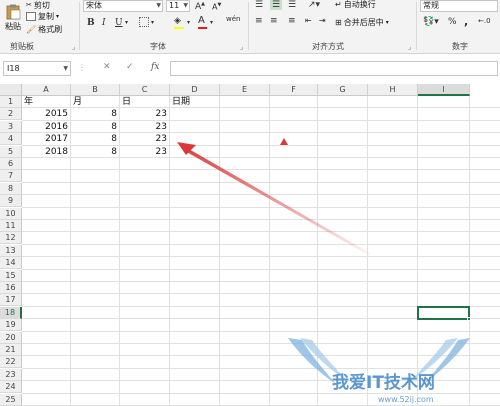 Image resolution: width=500 pixels, height=406 pixels. What do you see at coordinates (200, 6) in the screenshot?
I see `increase-font-icon: A▲` at bounding box center [200, 6].